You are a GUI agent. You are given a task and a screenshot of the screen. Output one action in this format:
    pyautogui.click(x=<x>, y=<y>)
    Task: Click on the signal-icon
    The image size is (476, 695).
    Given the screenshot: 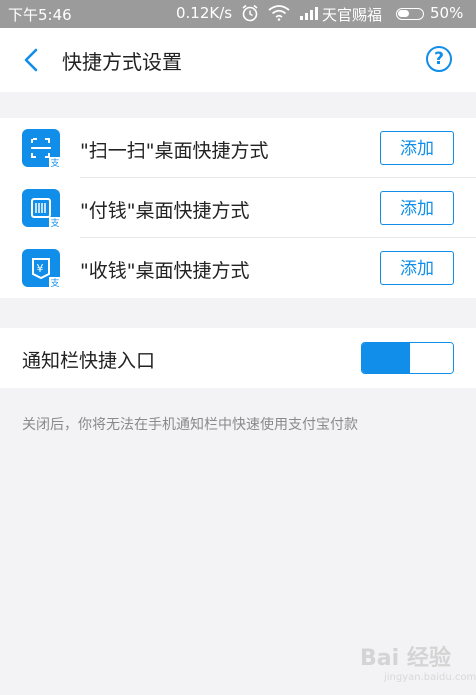 What is the action you would take?
    pyautogui.click(x=309, y=13)
    